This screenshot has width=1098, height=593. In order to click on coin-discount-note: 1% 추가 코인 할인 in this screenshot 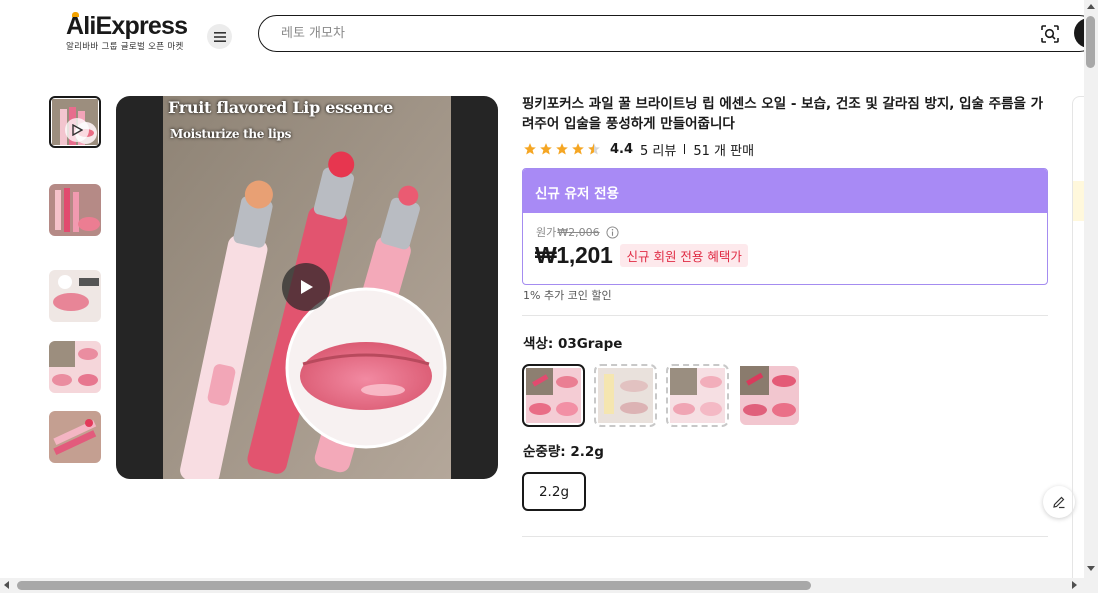, I will do `click(567, 295)`.